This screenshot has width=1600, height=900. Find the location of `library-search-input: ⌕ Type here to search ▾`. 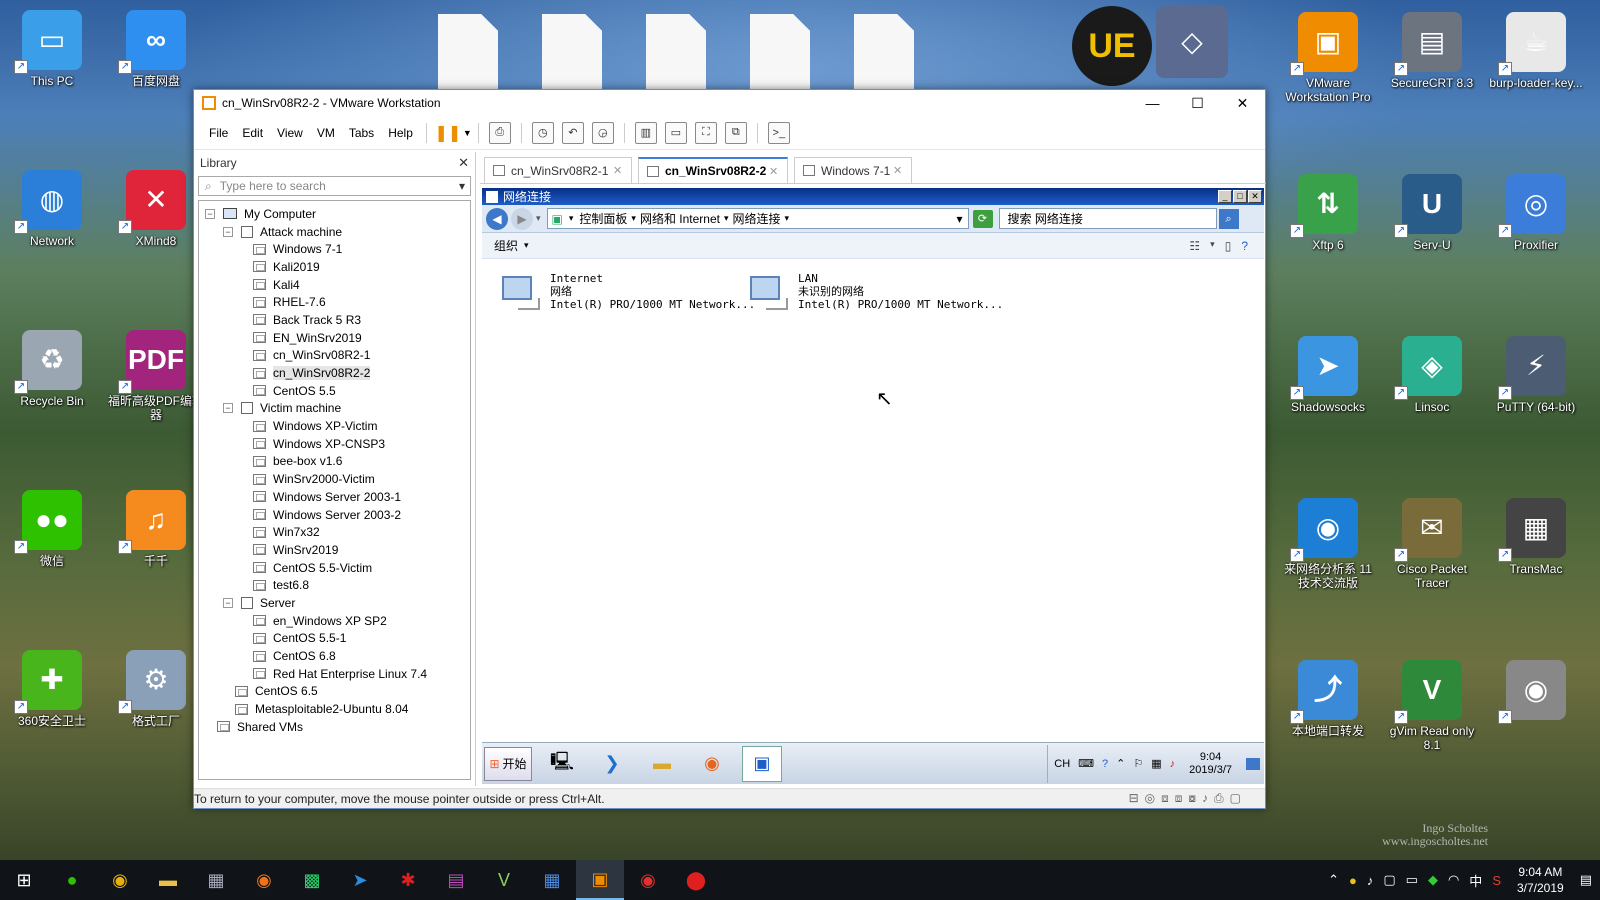

library-search-input: ⌕ Type here to search ▾ is located at coordinates (334, 186).